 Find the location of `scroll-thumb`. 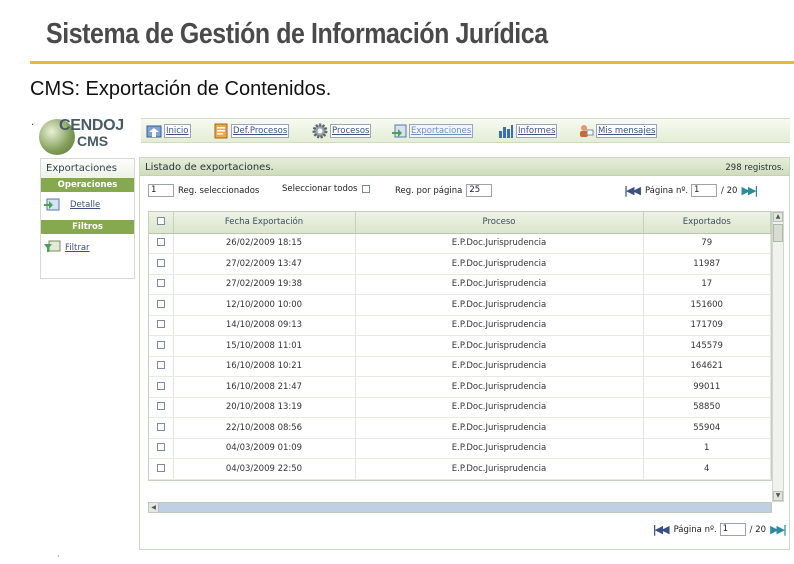

scroll-thumb is located at coordinates (778, 233).